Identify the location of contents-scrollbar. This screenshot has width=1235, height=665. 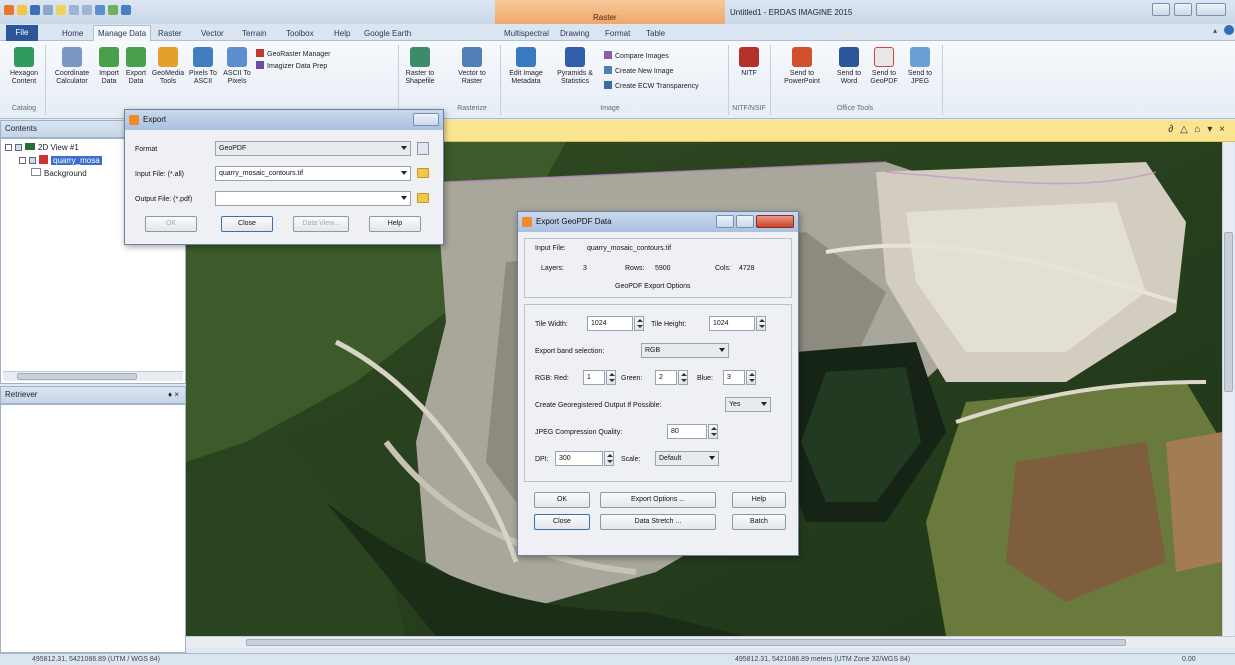
(93, 376).